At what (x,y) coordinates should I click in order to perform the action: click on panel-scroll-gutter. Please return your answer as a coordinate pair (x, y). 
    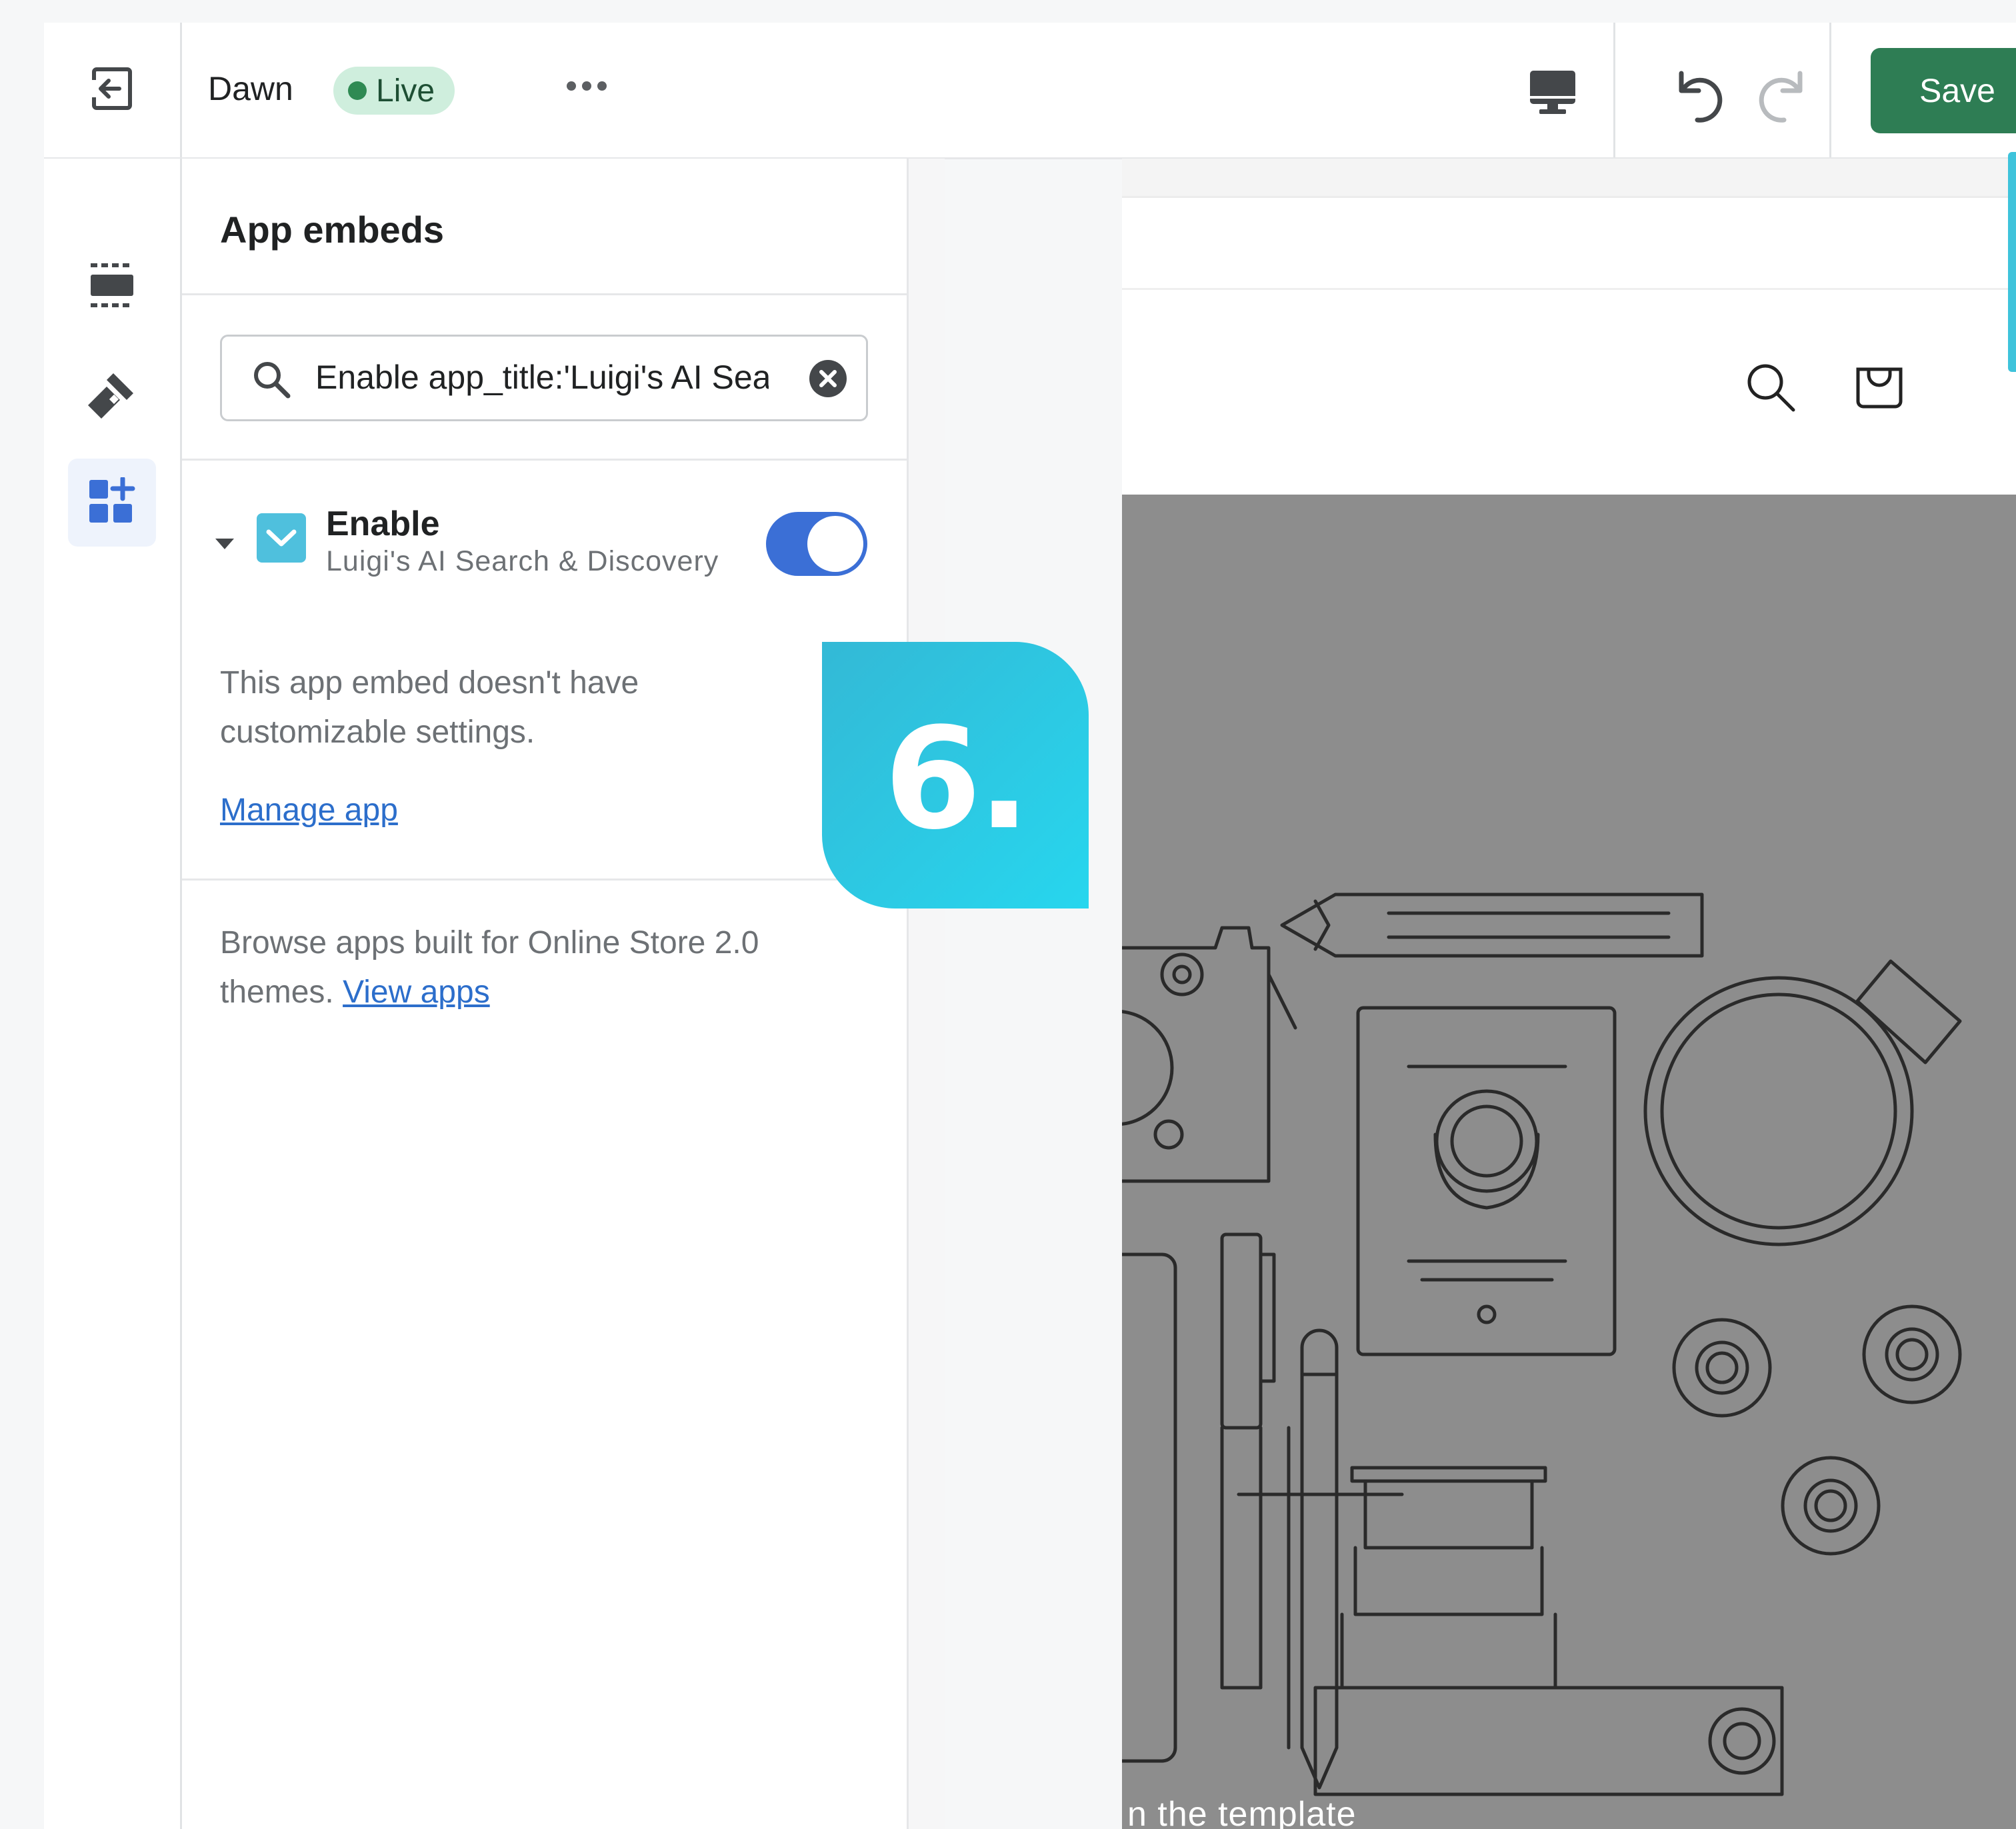
    Looking at the image, I should click on (927, 994).